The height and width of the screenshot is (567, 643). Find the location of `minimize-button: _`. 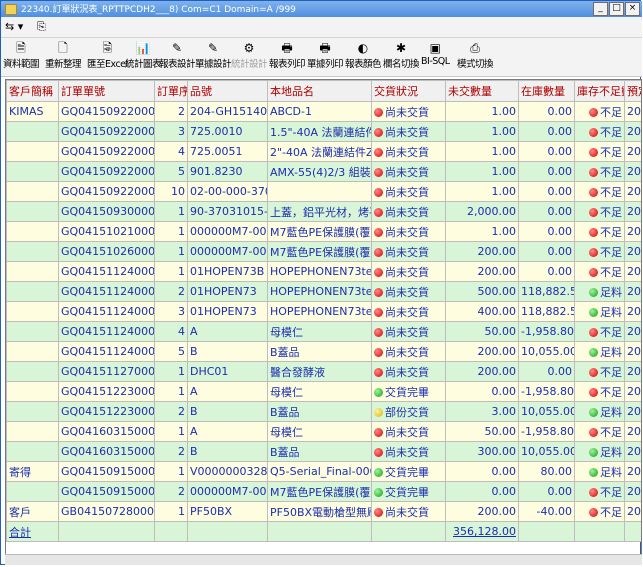

minimize-button: _ is located at coordinates (600, 9).